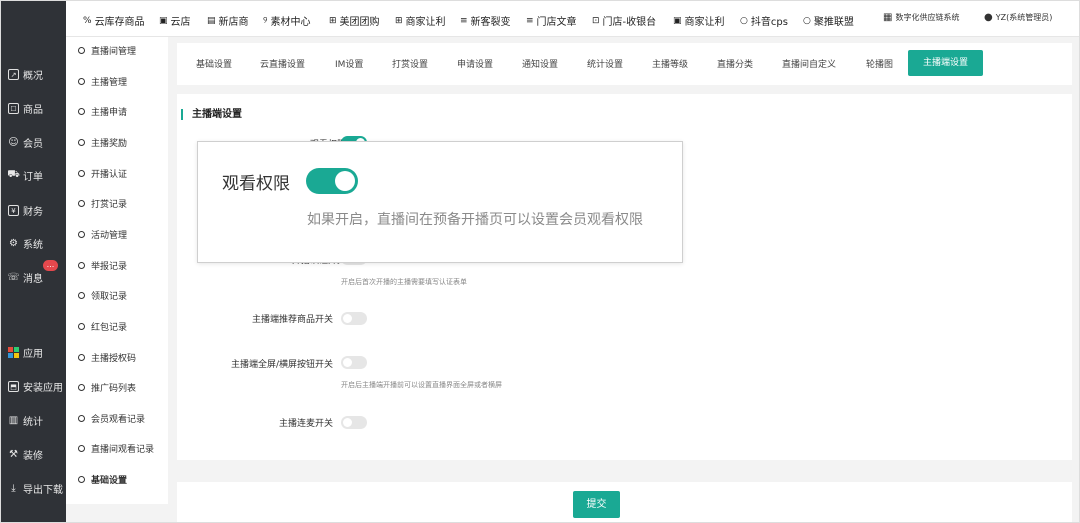 The image size is (1080, 523). What do you see at coordinates (102, 479) in the screenshot?
I see `sub-nav-item-active: 基础设置` at bounding box center [102, 479].